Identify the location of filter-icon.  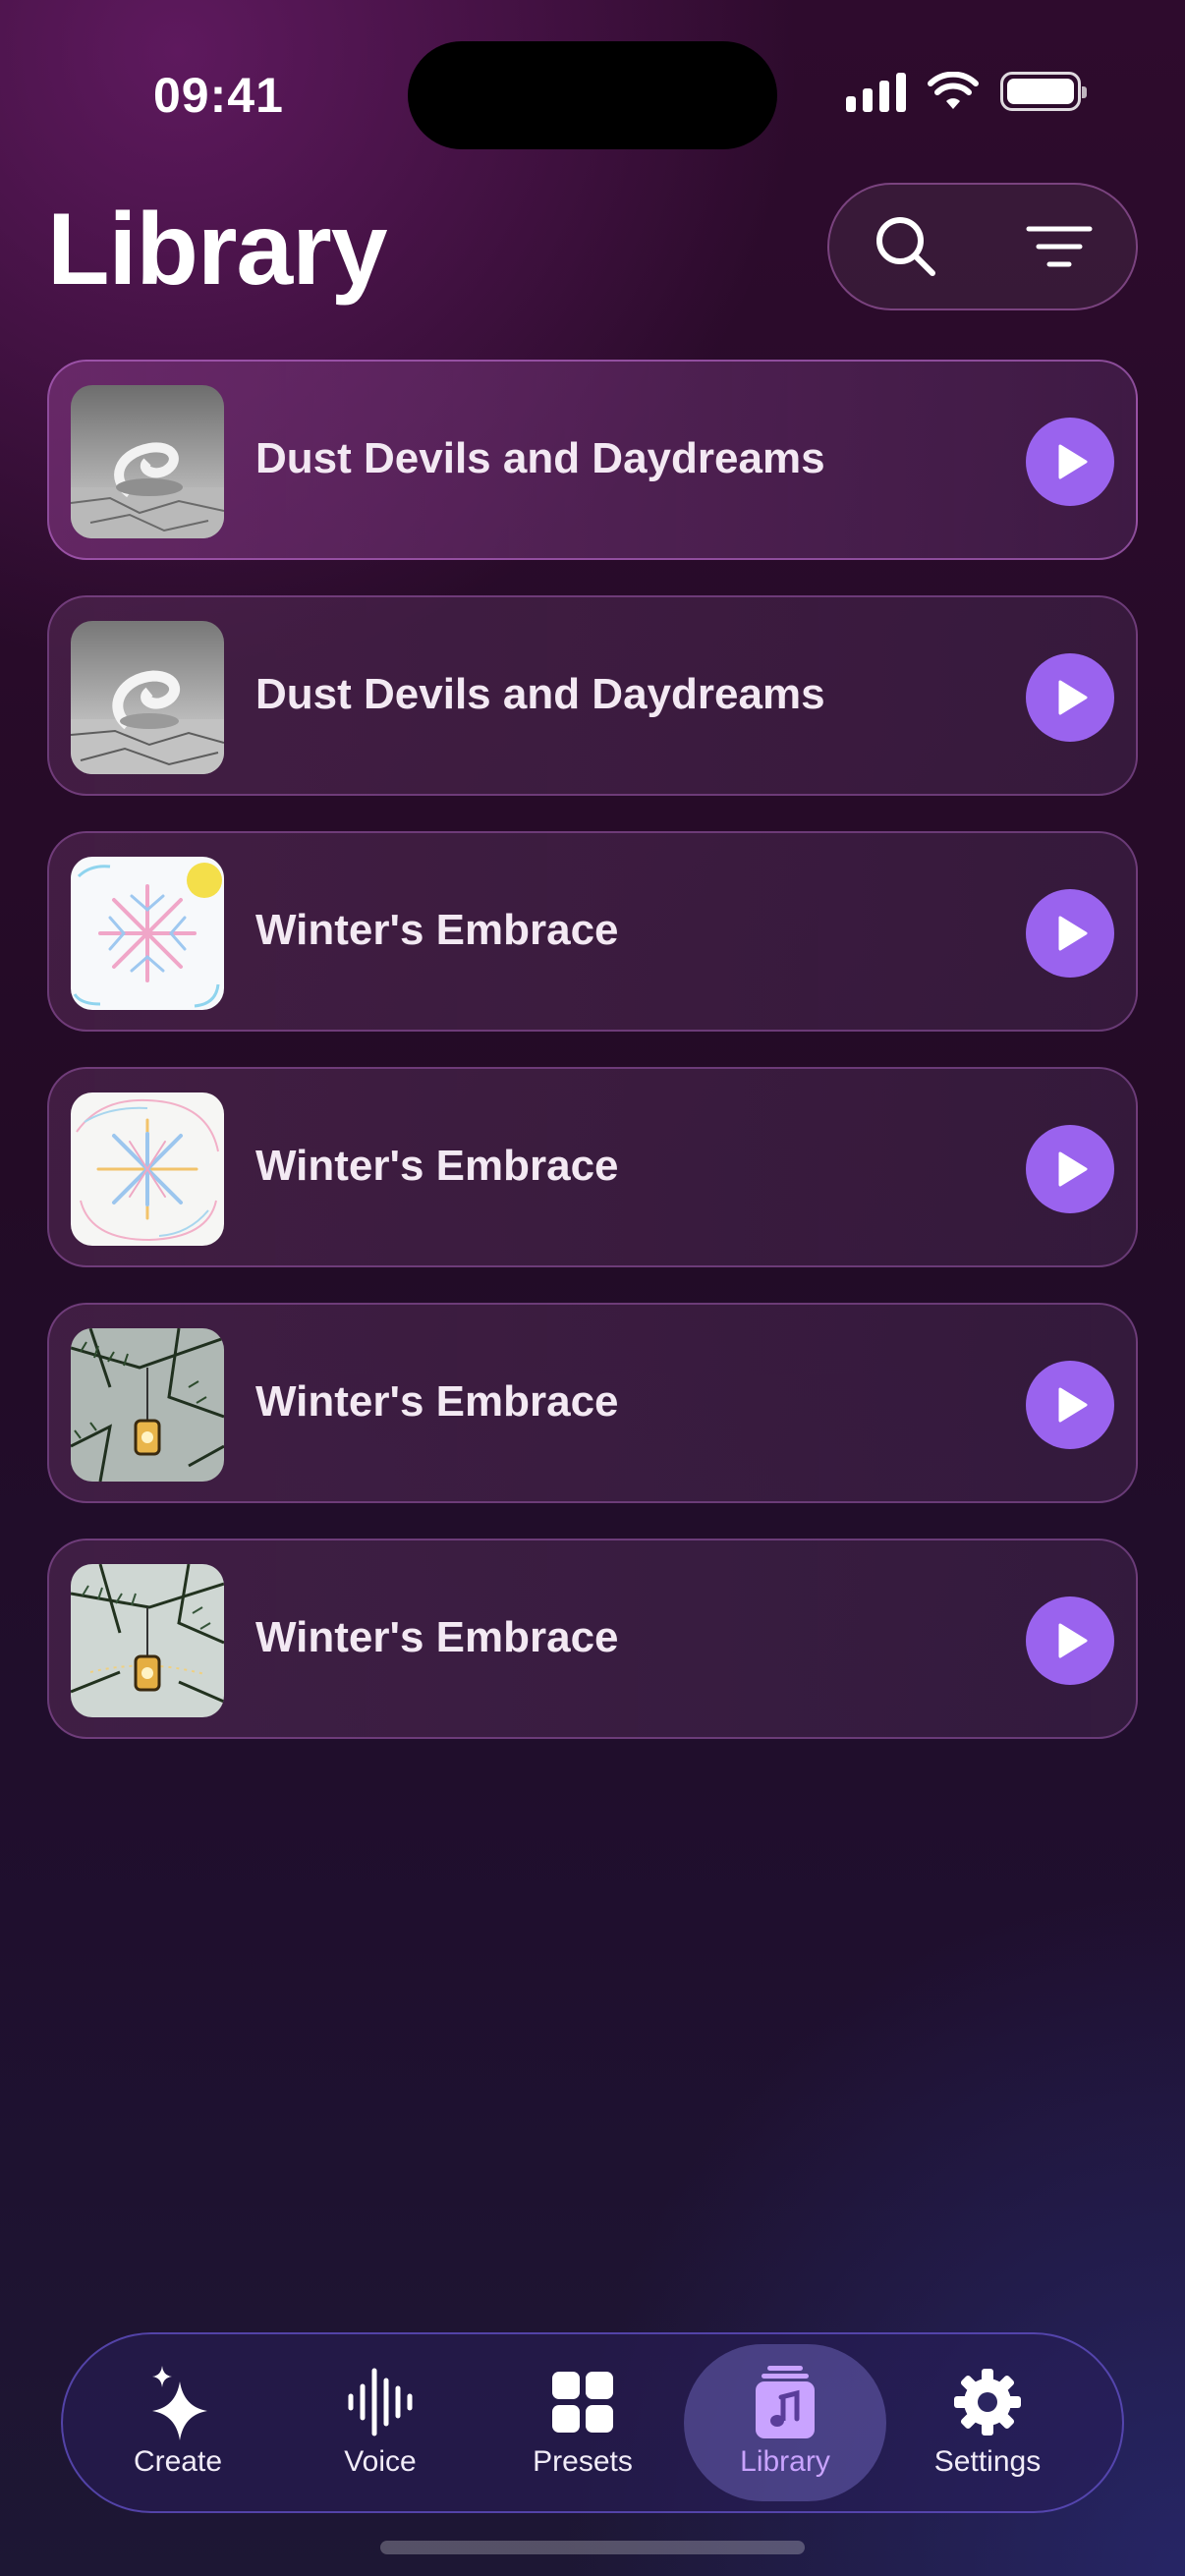
(1060, 246).